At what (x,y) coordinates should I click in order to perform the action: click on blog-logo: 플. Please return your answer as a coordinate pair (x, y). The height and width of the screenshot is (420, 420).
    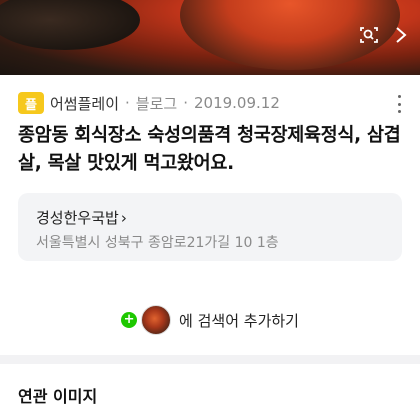
    Looking at the image, I should click on (31, 103).